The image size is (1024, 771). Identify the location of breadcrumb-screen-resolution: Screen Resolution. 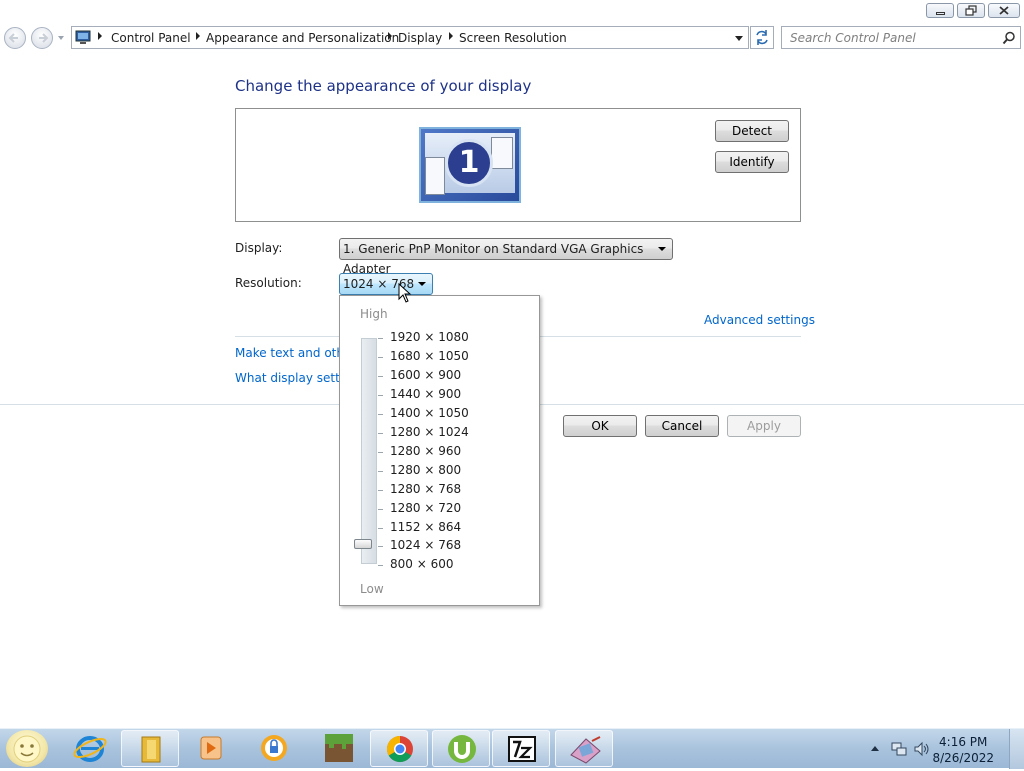
(513, 38).